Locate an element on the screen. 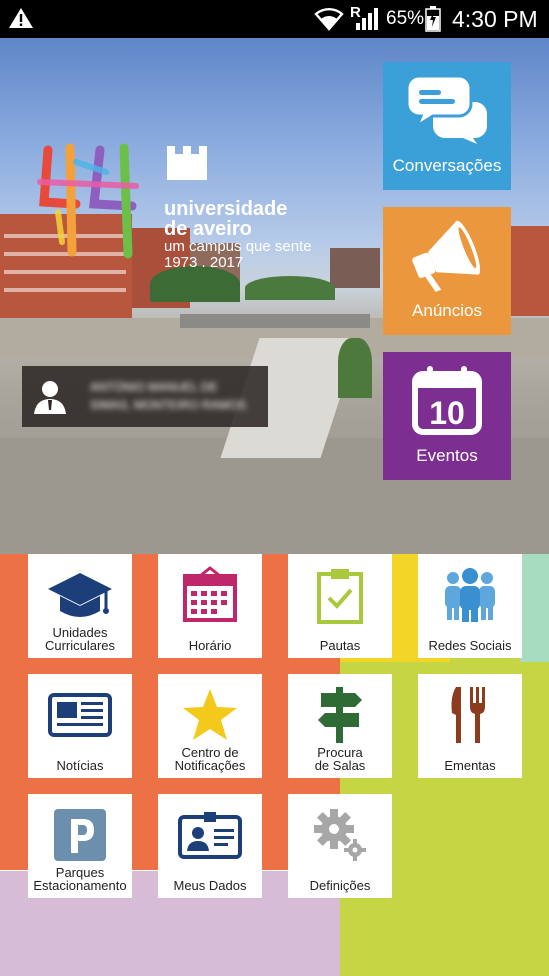  chat-icon is located at coordinates (446, 109).